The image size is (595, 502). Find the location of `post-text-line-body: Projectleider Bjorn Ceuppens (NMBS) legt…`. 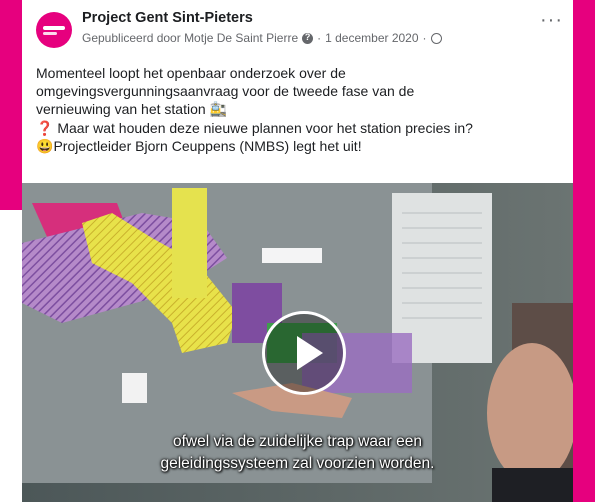

post-text-line-body: Projectleider Bjorn Ceuppens (NMBS) legt… is located at coordinates (207, 145).